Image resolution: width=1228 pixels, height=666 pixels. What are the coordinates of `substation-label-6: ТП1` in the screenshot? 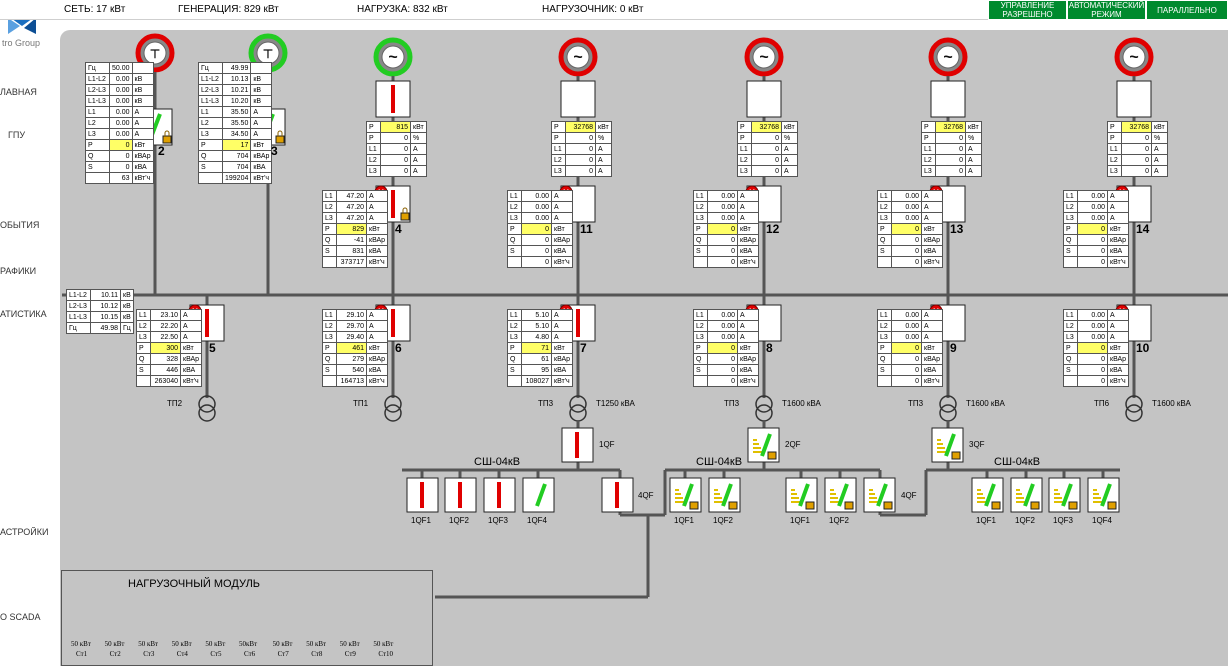 It's located at (361, 403).